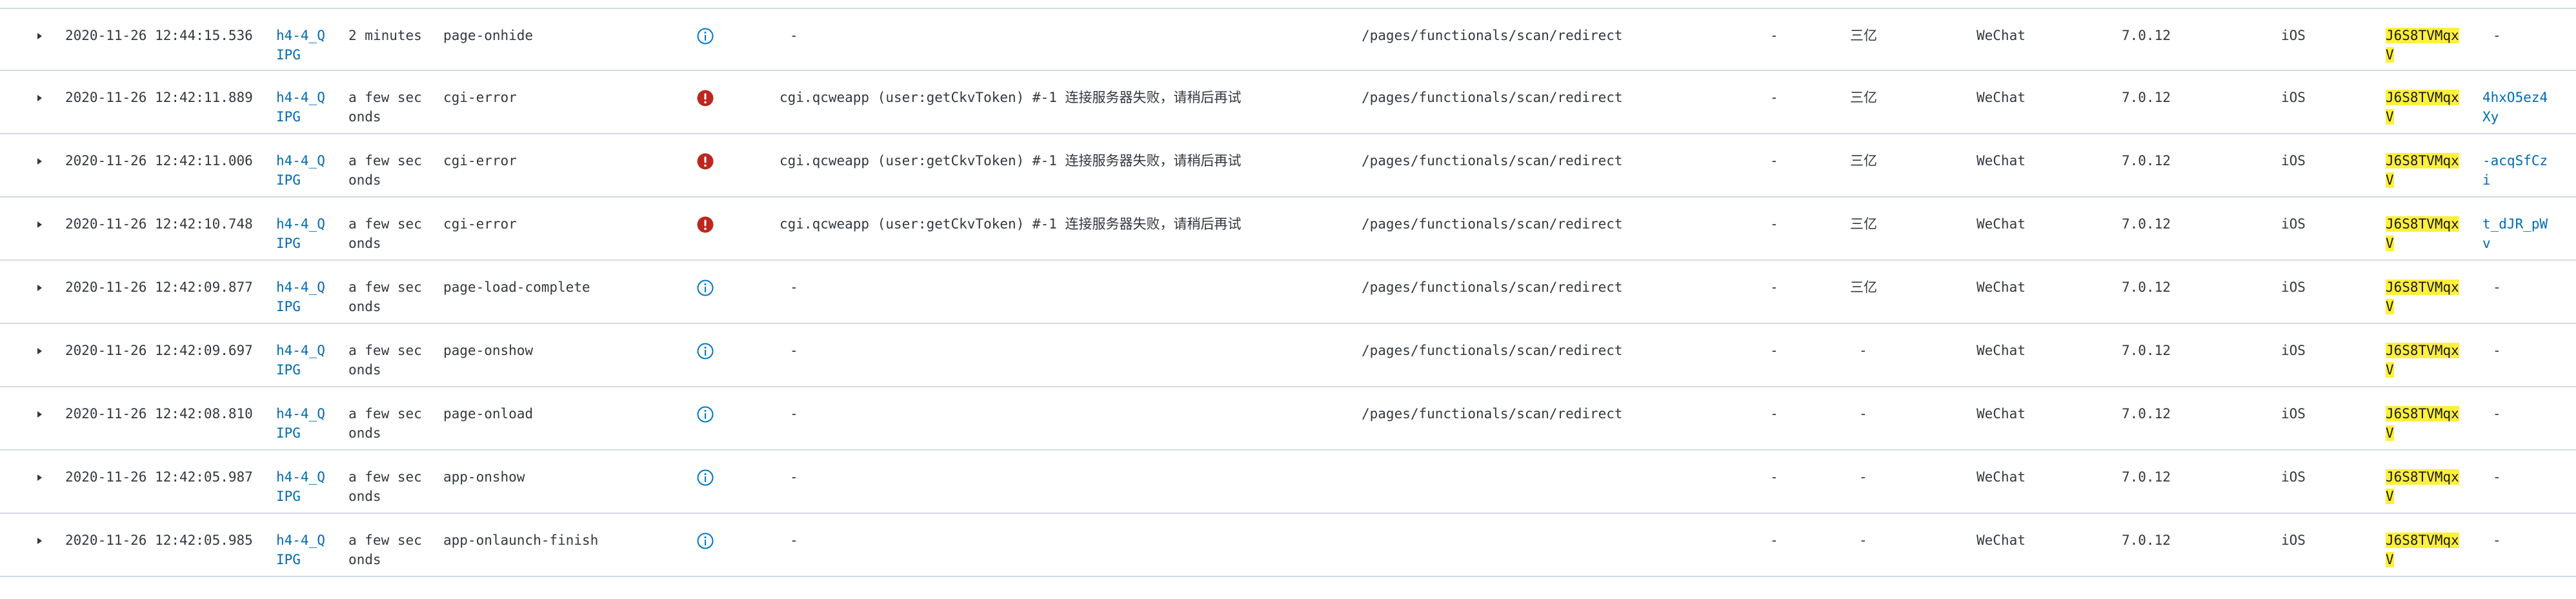 This screenshot has width=2576, height=599. Describe the element at coordinates (364, 180) in the screenshot. I see `relative-time-cell-text: onds` at that location.